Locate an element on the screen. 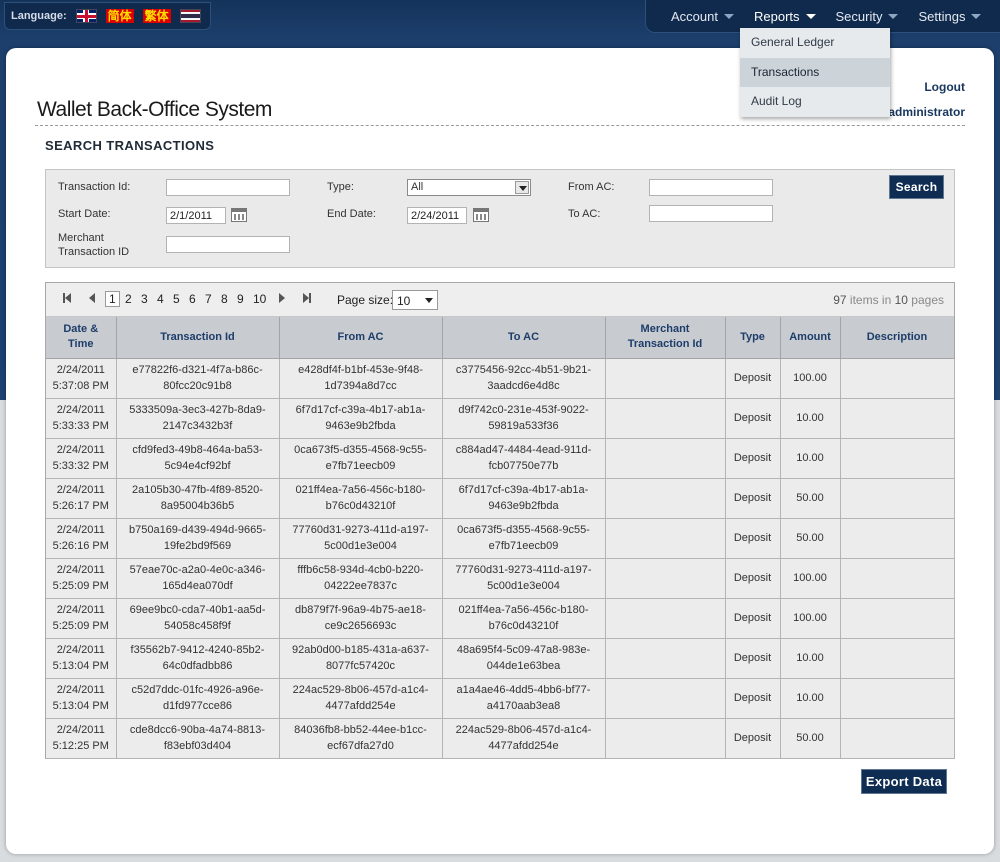 The height and width of the screenshot is (862, 1000). page-link: 1 is located at coordinates (112, 299).